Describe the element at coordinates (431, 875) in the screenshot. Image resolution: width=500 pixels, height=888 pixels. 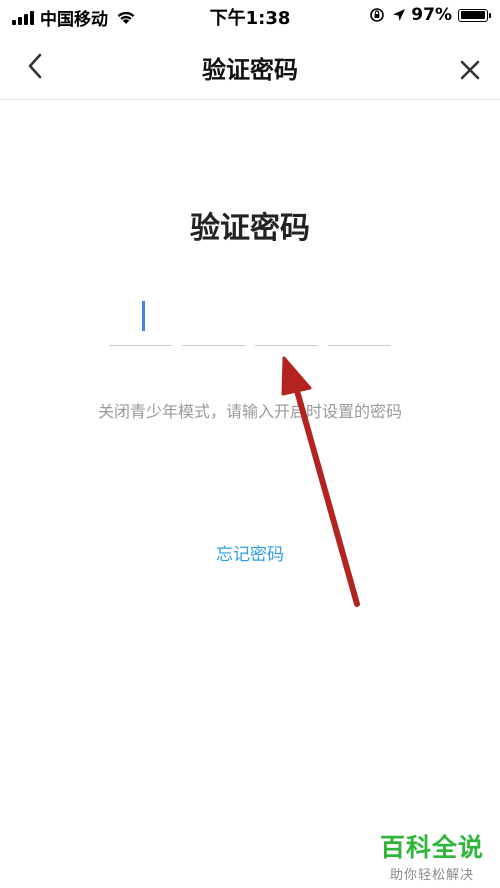
I see `watermark-subtitle: 助你轻松解决` at that location.